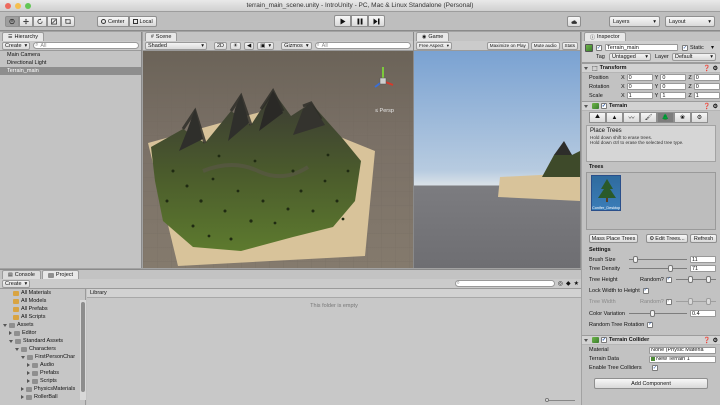 The width and height of the screenshot is (720, 405). Describe the element at coordinates (545, 45) in the screenshot. I see `mute-audio-toggle: Mute audio` at that location.